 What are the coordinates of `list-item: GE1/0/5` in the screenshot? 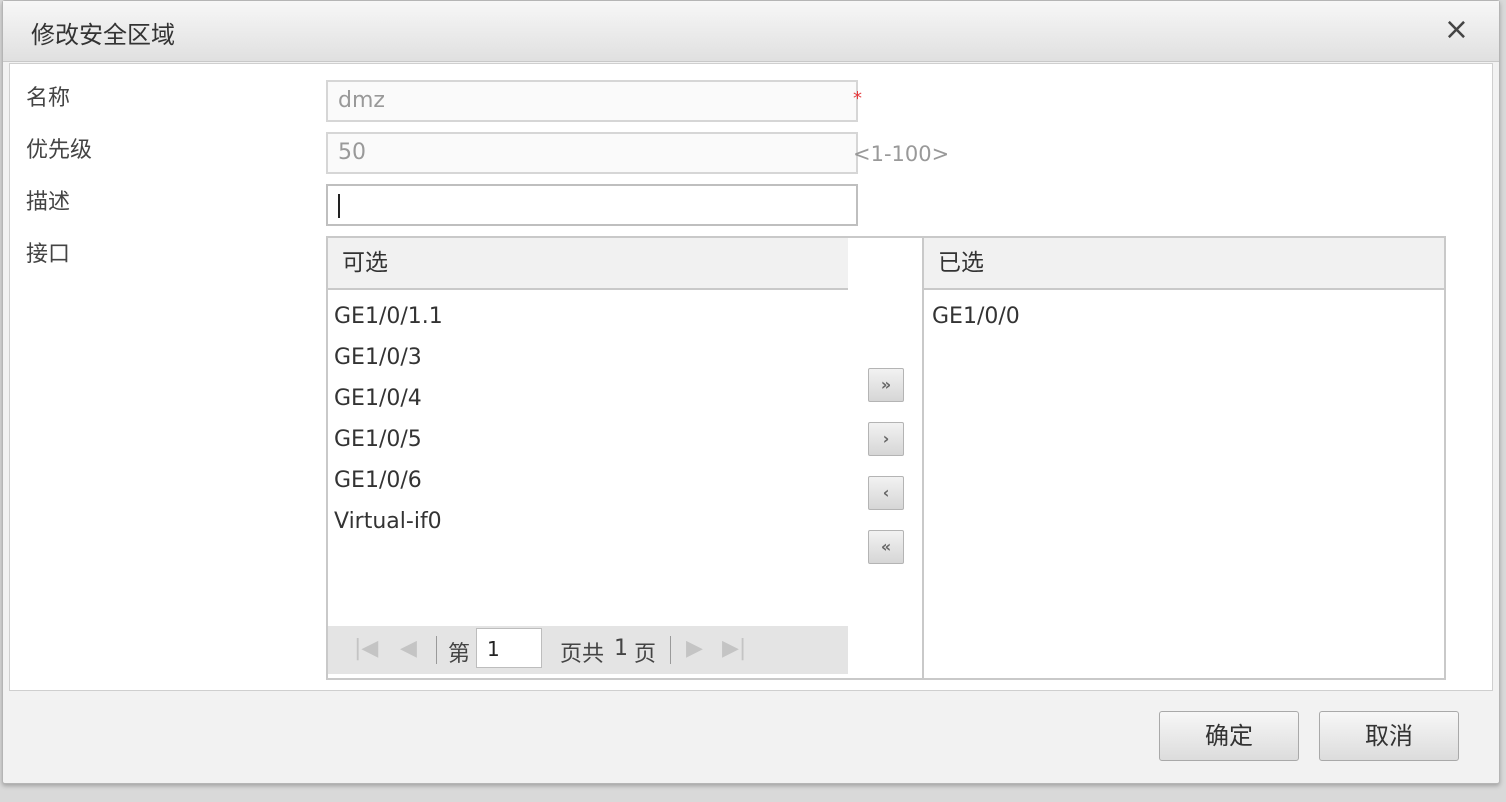 It's located at (591, 439).